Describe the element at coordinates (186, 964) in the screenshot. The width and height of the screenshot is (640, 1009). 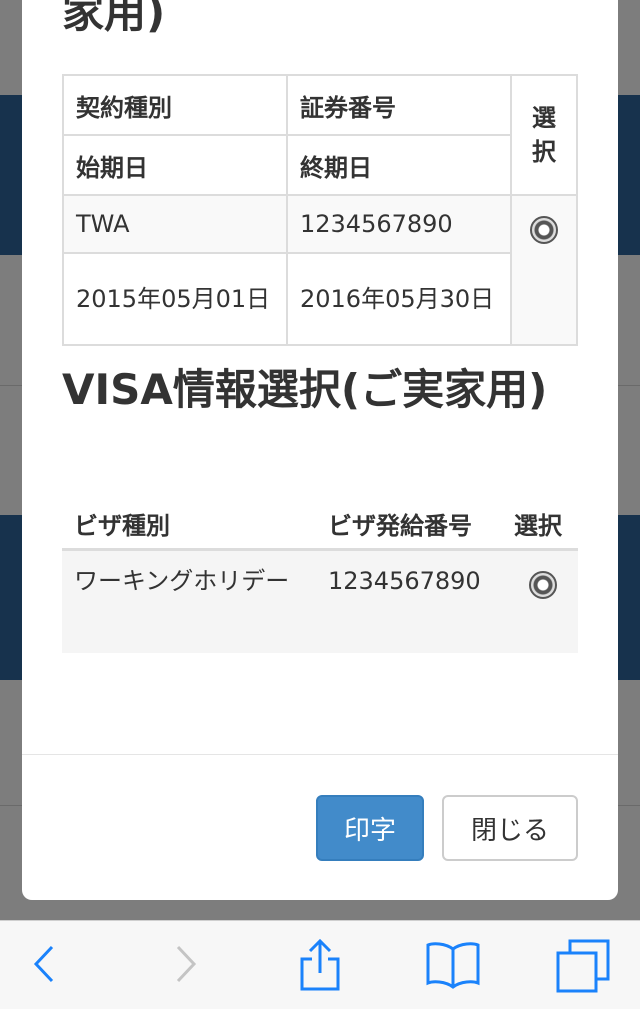
I see `forward-icon` at that location.